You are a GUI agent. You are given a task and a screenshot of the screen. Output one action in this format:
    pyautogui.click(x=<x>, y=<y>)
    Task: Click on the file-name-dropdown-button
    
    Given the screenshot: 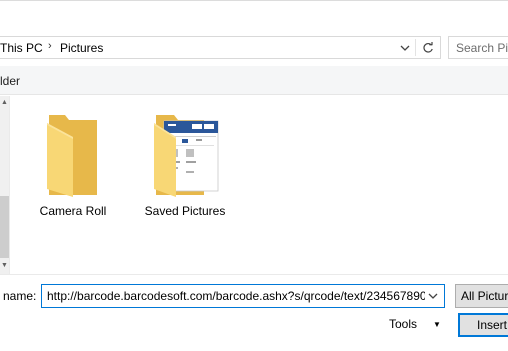 What is the action you would take?
    pyautogui.click(x=433, y=296)
    